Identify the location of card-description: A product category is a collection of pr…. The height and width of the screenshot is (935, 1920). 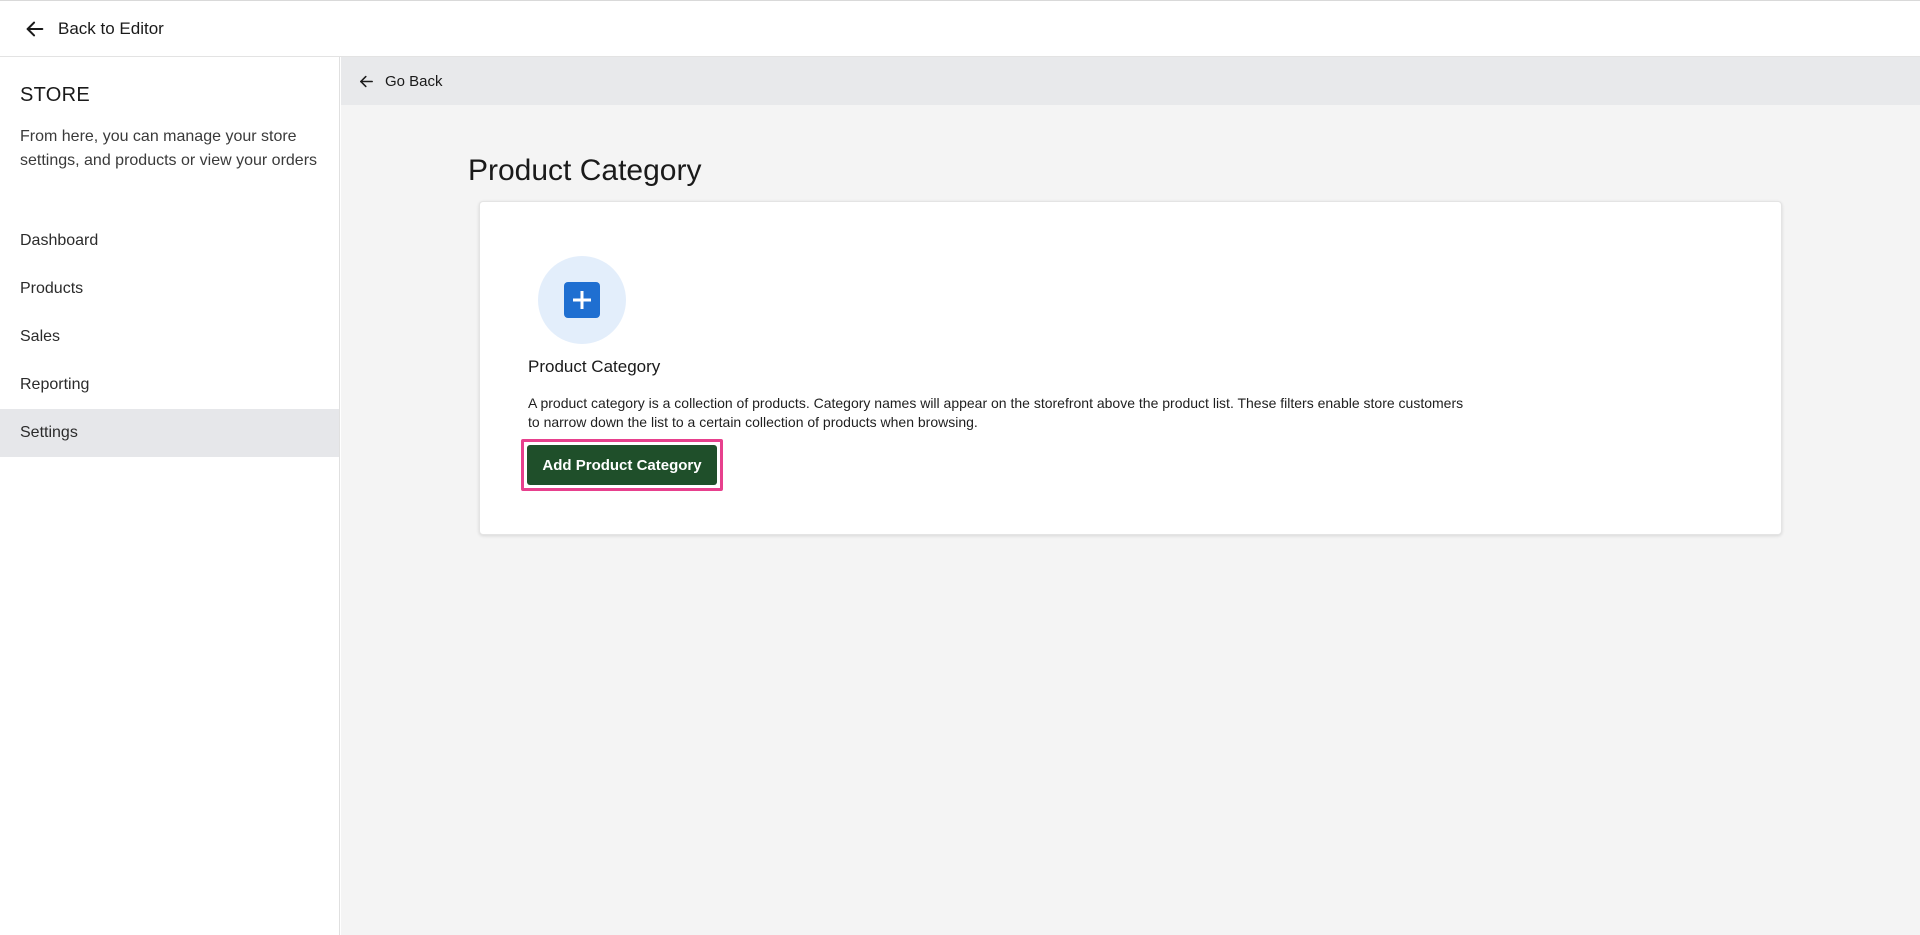
(996, 412).